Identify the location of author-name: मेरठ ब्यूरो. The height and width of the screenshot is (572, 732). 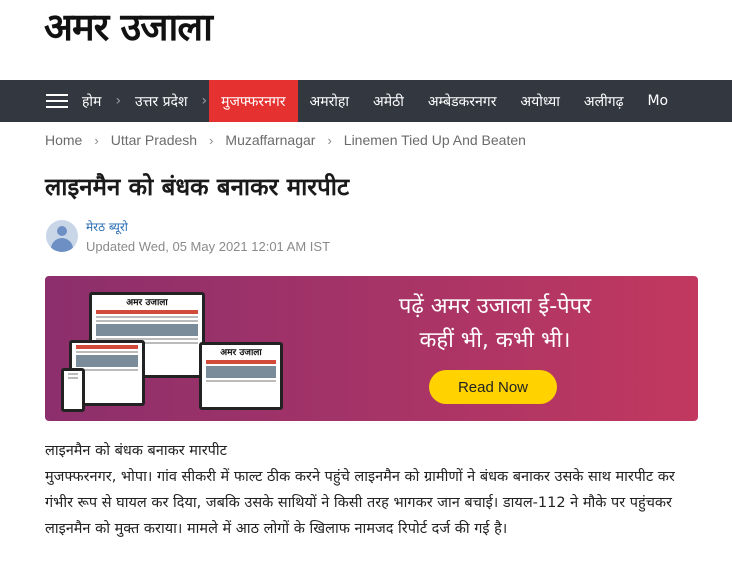
(208, 226).